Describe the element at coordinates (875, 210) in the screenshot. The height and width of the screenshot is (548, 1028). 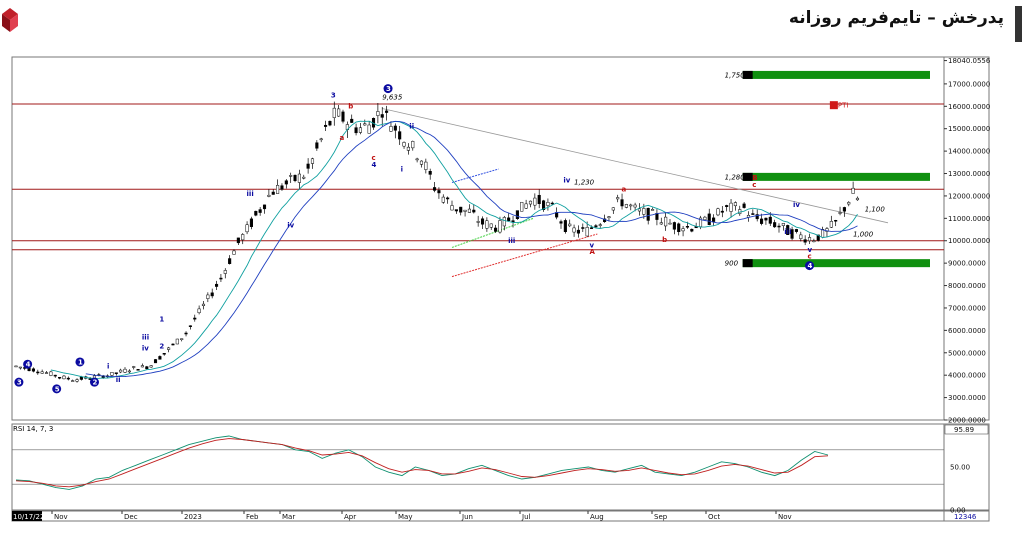
I see `price-annotation: 1,100` at that location.